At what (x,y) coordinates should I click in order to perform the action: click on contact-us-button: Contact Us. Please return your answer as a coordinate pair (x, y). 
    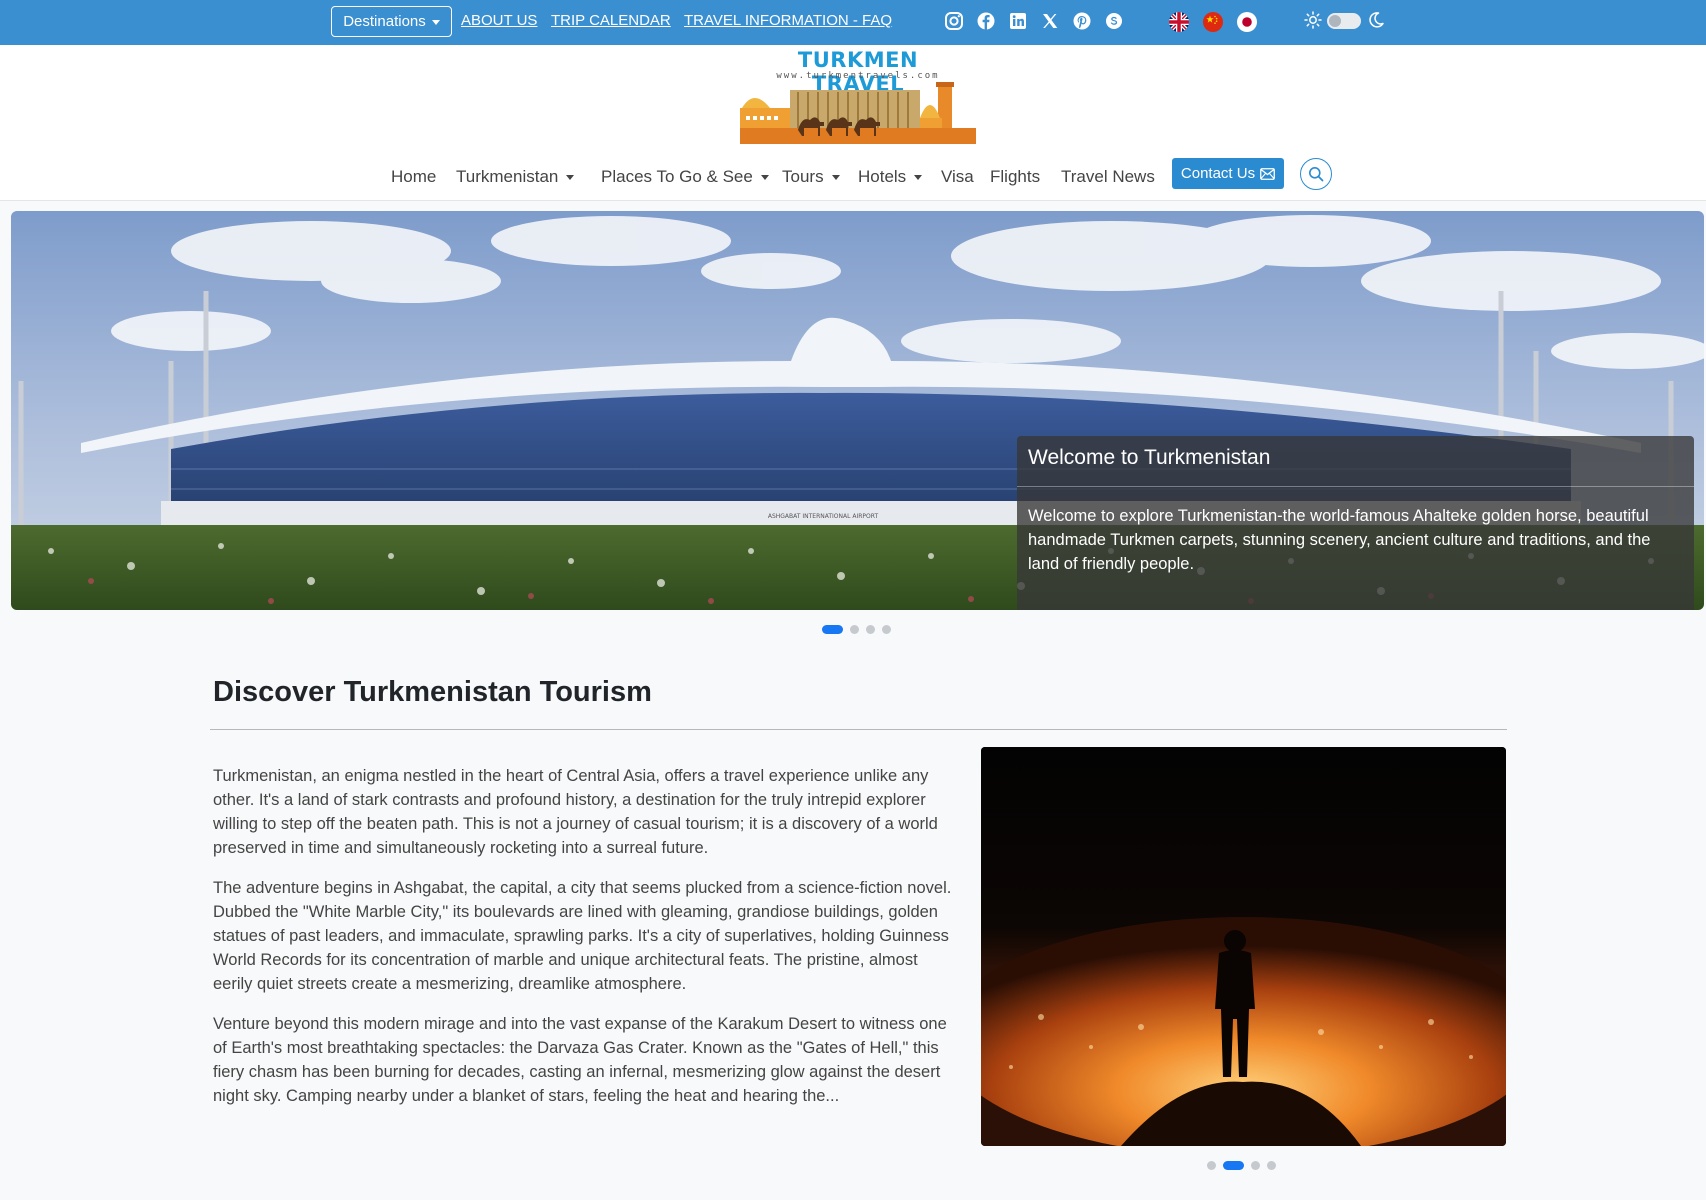
    Looking at the image, I should click on (1228, 173).